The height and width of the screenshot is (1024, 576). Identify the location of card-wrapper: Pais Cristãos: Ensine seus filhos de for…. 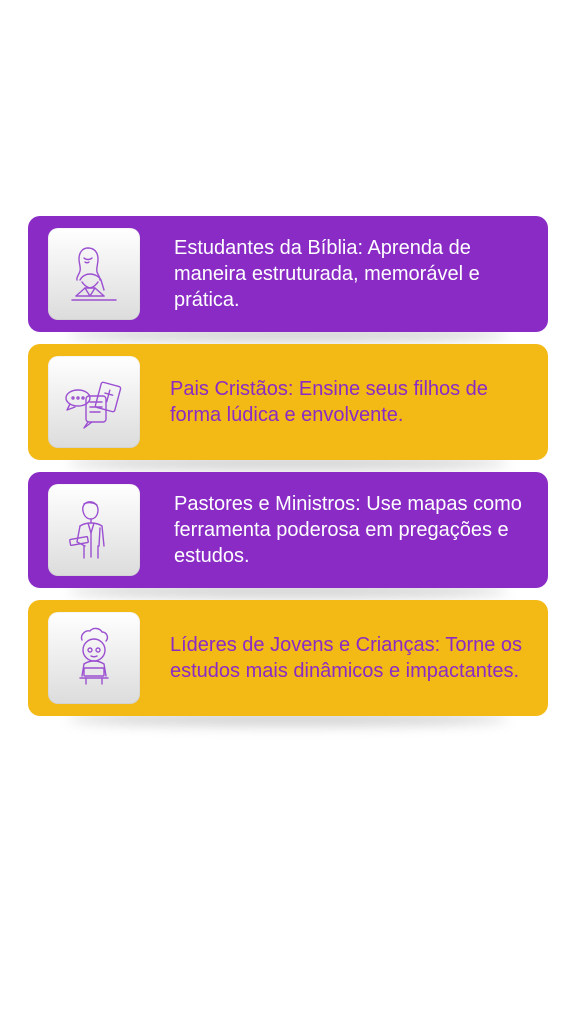
(288, 402).